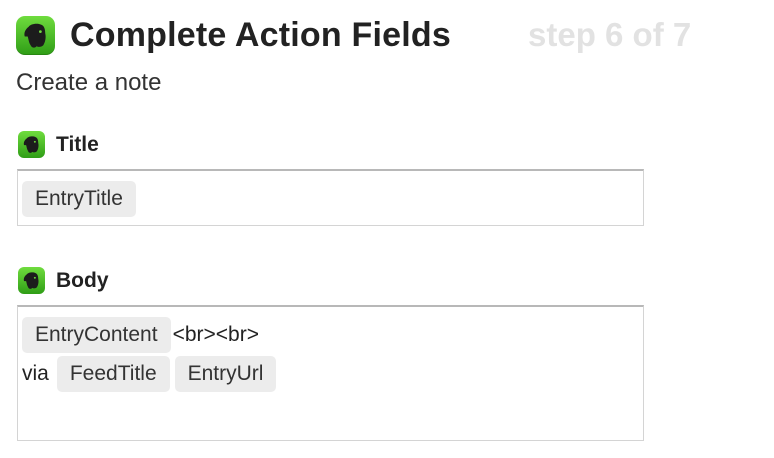 This screenshot has height=458, width=774. What do you see at coordinates (218, 145) in the screenshot?
I see `title-field-label: Title` at bounding box center [218, 145].